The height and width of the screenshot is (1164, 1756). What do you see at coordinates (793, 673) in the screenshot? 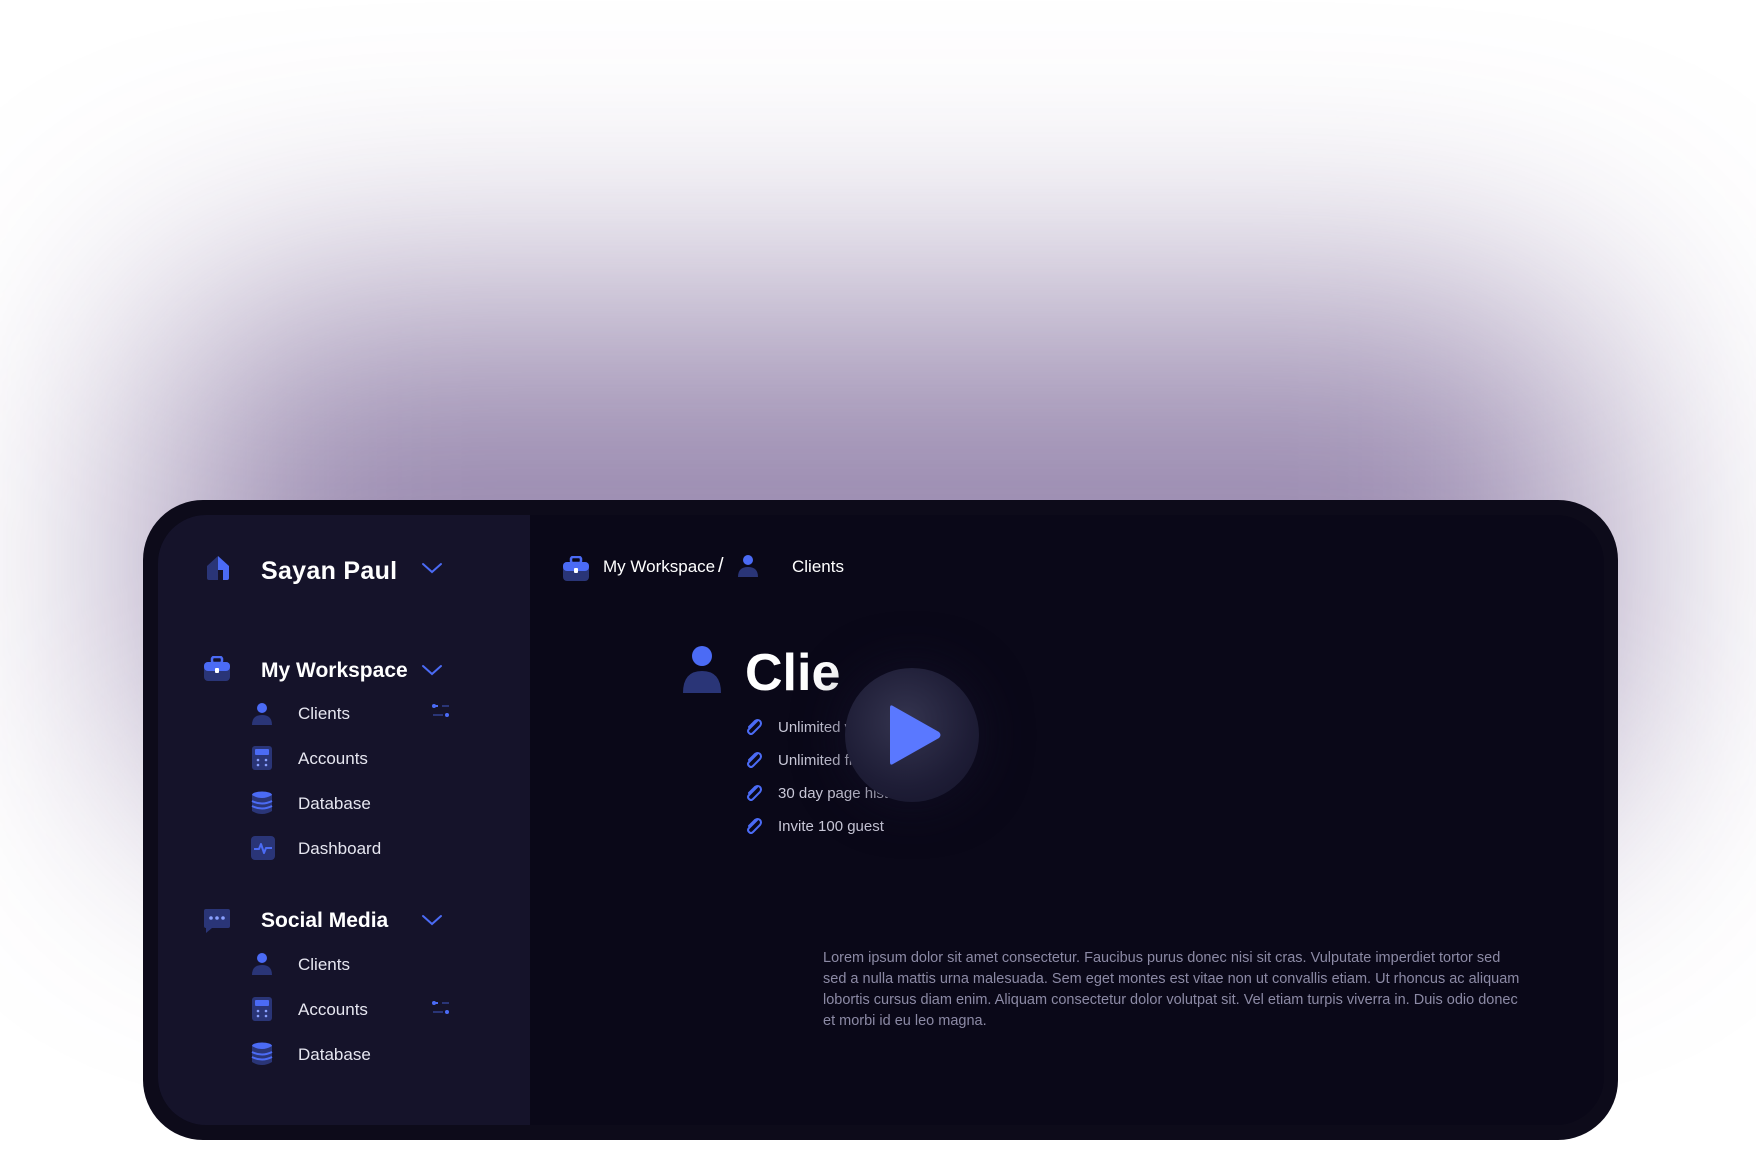
I see `page-title: Clie` at bounding box center [793, 673].